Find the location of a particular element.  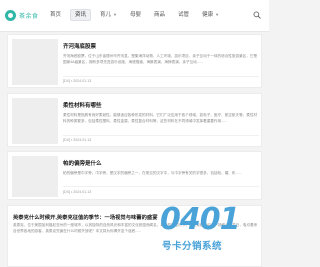

watermark-number: 0401 is located at coordinates (200, 219).